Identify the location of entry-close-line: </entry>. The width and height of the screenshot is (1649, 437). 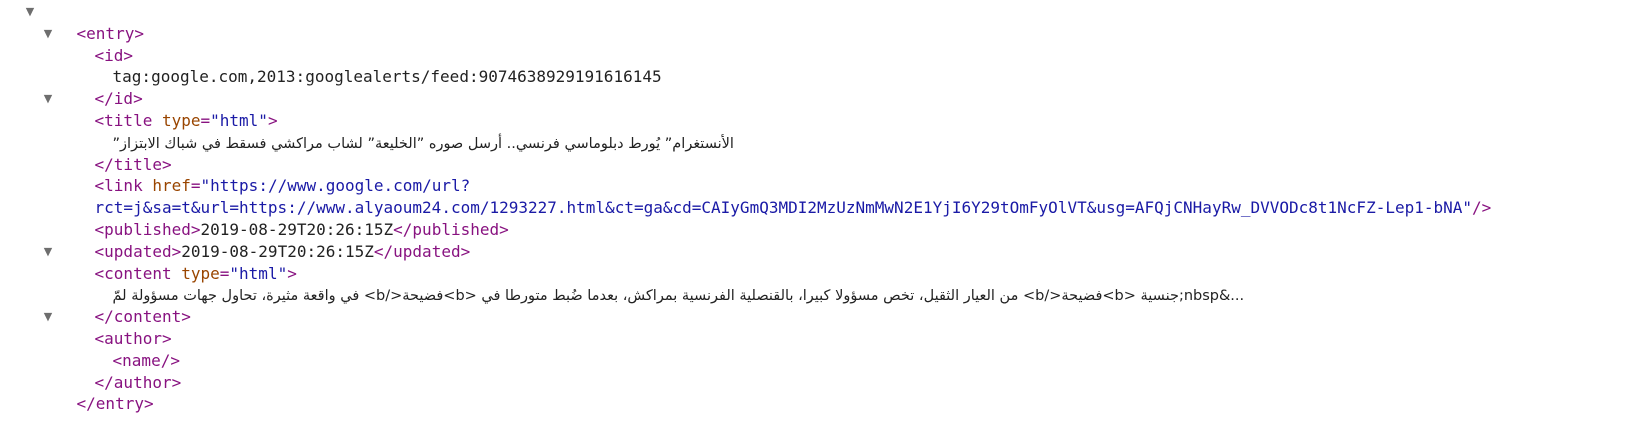
(824, 392).